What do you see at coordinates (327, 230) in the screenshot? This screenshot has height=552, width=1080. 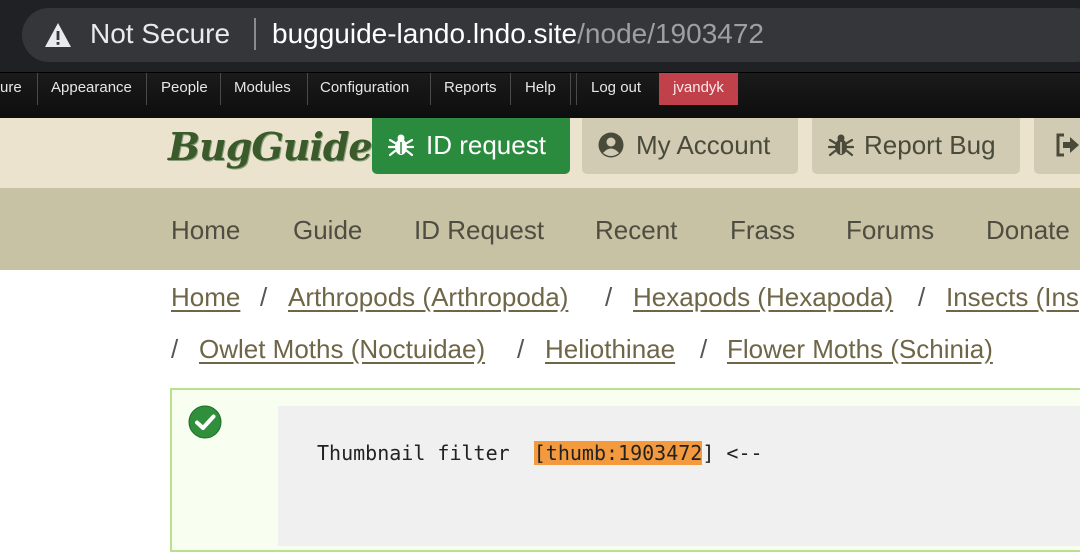 I see `nav-guide: Guide` at bounding box center [327, 230].